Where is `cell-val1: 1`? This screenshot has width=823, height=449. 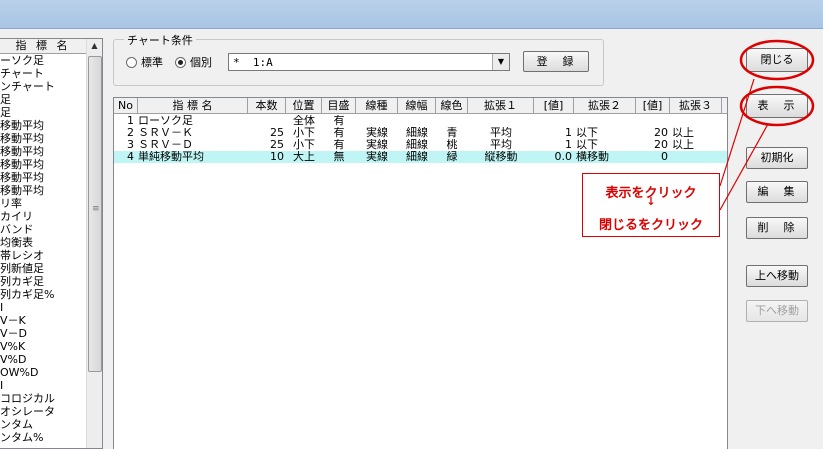 cell-val1: 1 is located at coordinates (568, 133).